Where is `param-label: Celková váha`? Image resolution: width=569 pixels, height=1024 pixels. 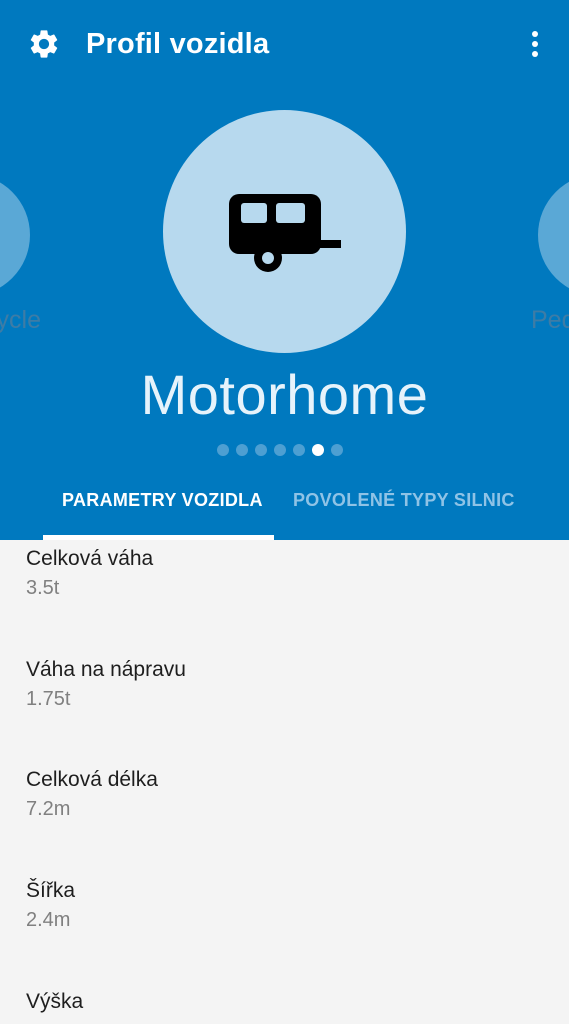
param-label: Celková váha is located at coordinates (90, 558).